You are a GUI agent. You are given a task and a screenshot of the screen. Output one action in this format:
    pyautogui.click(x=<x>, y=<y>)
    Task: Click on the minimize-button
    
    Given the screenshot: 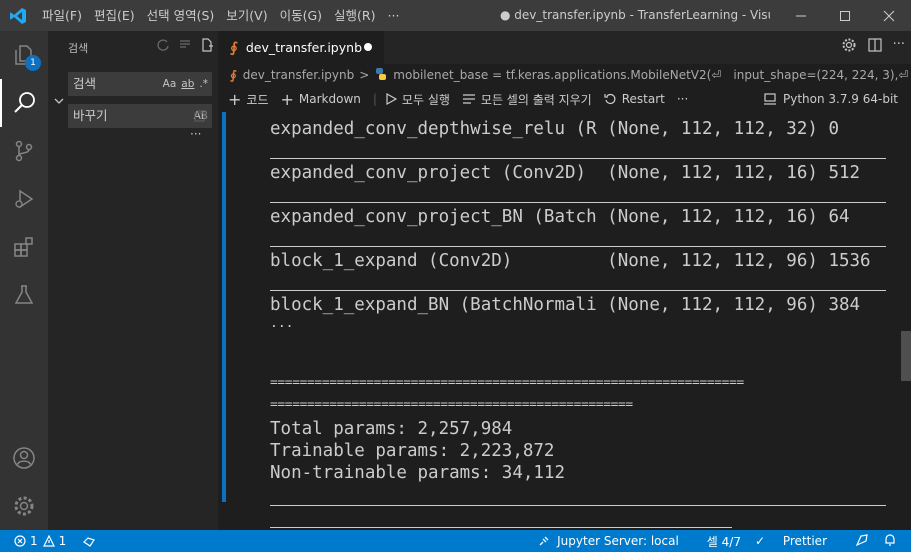 What is the action you would take?
    pyautogui.click(x=801, y=15)
    